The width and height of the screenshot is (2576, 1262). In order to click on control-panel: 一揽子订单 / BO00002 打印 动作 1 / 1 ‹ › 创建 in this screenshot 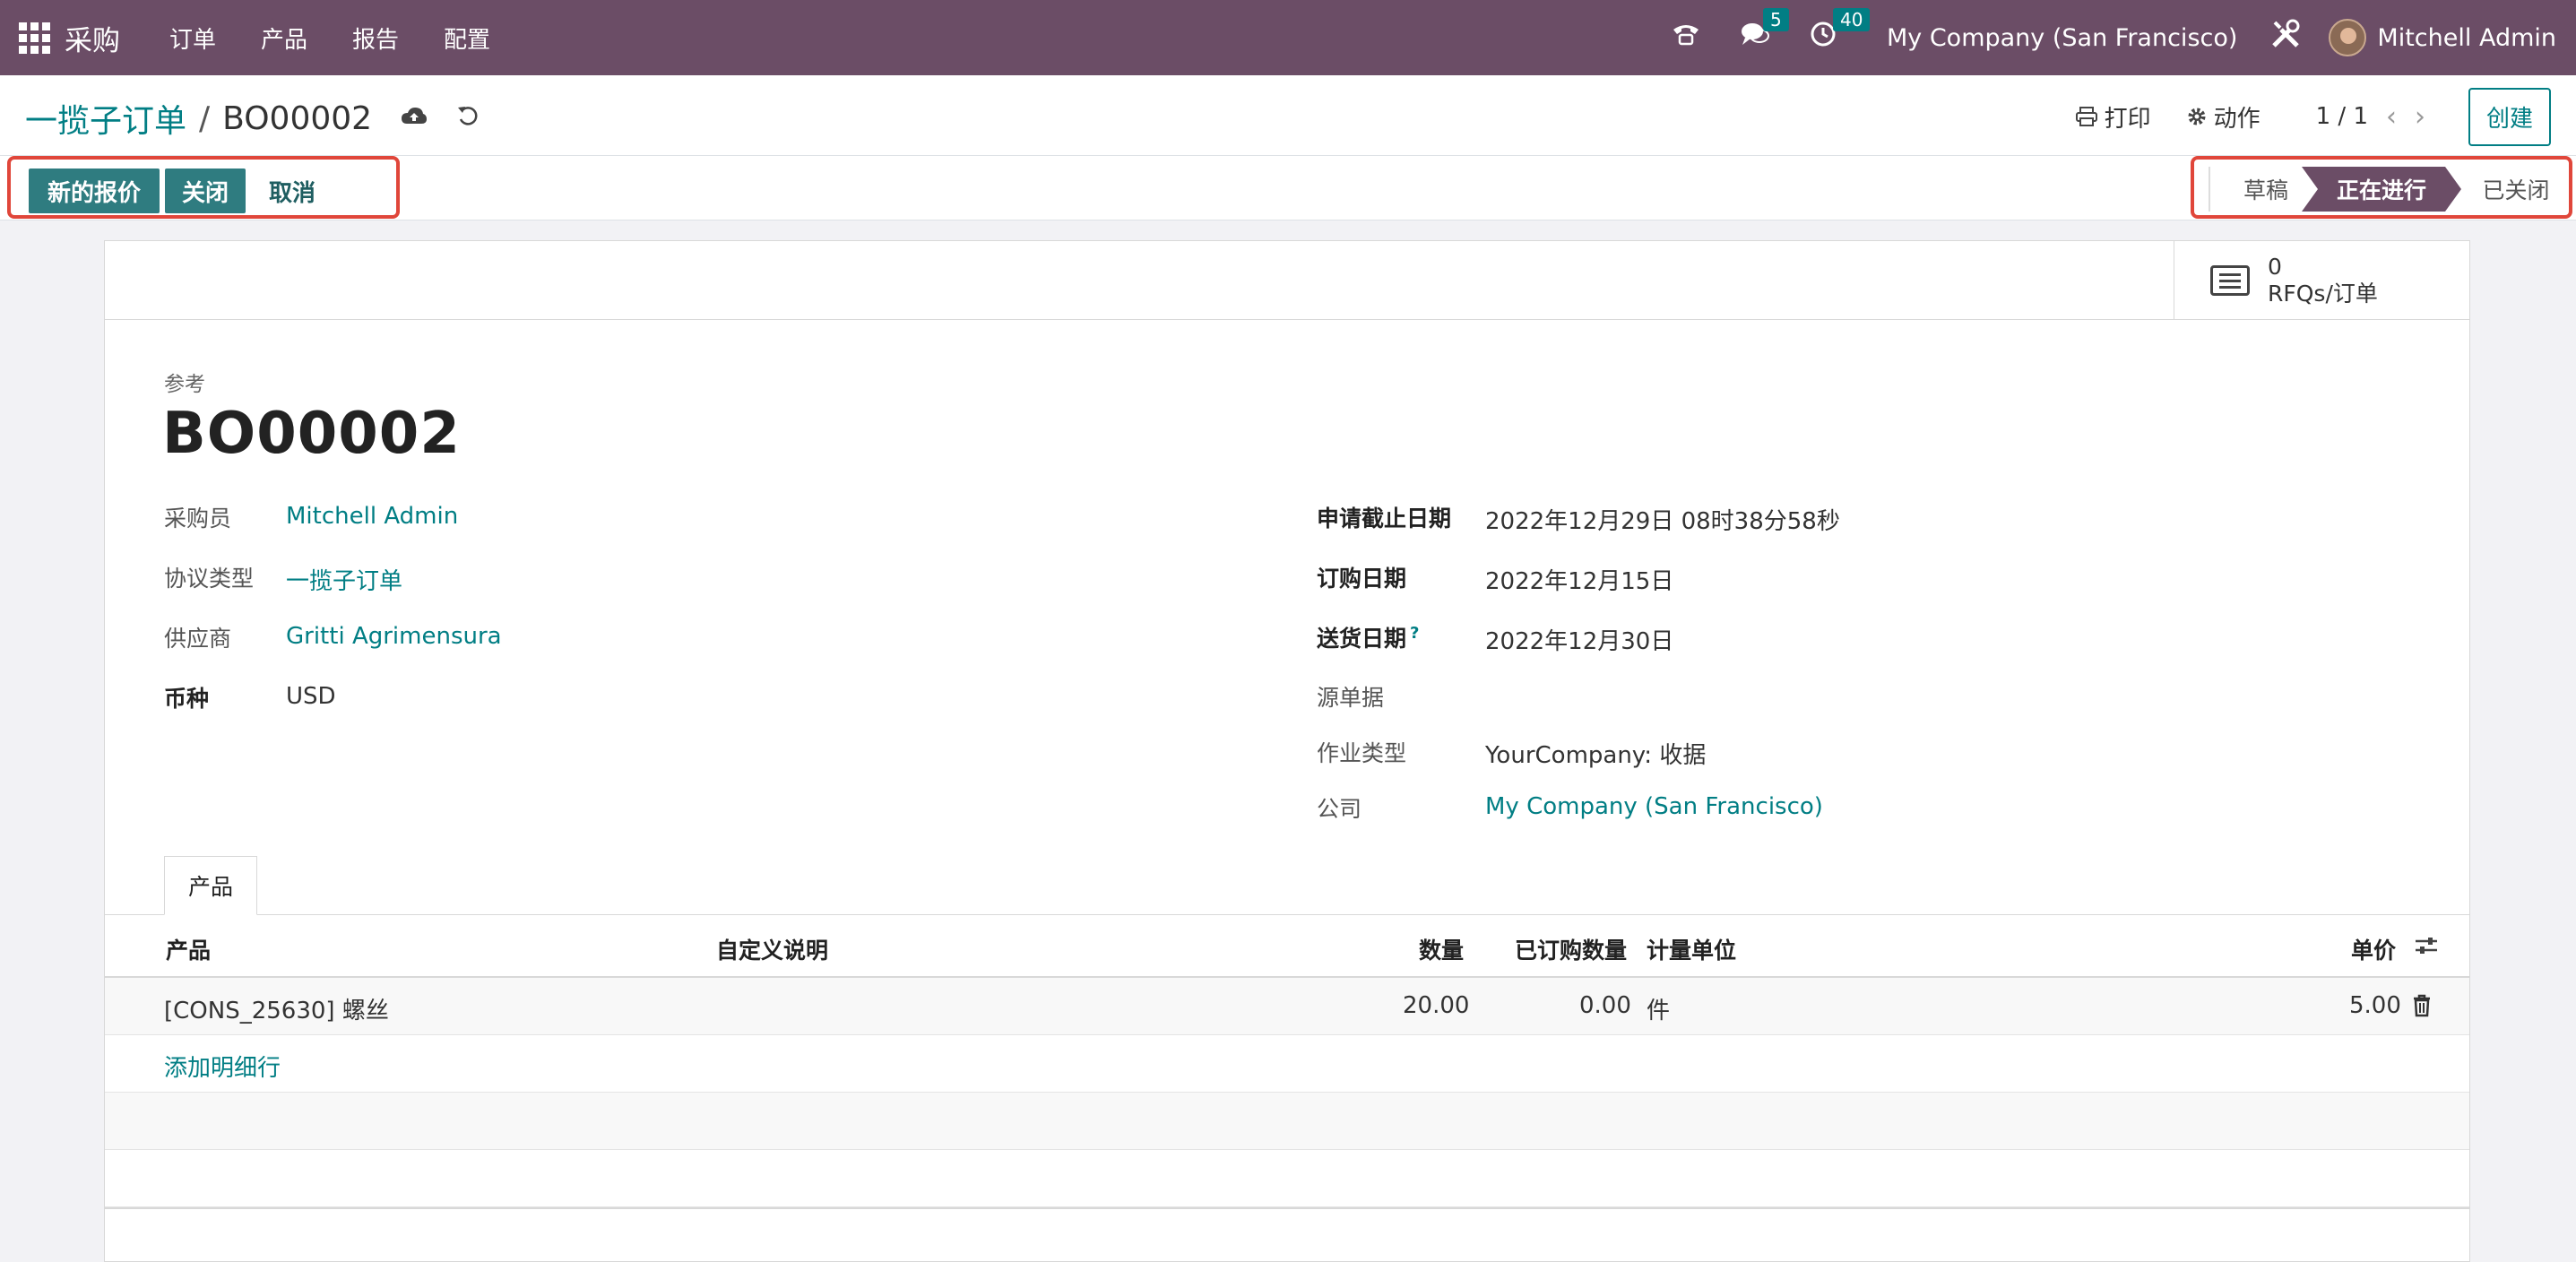, I will do `click(1288, 116)`.